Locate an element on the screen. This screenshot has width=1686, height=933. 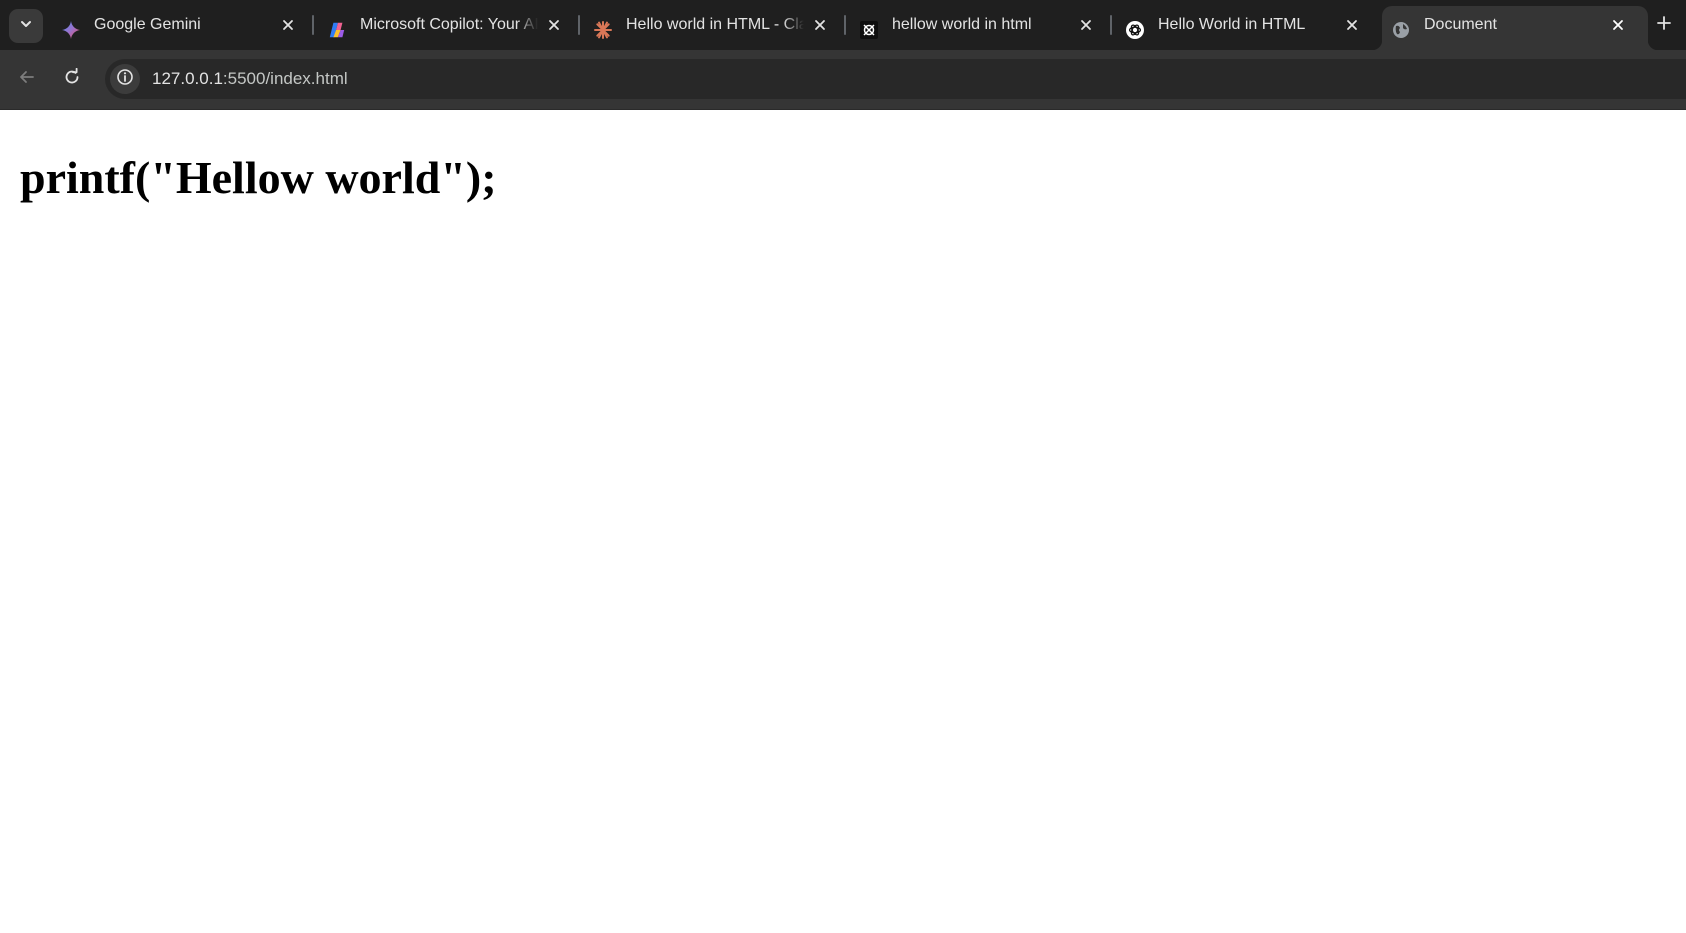
browser-toolbar: 127.0.0.1:5500/index.html is located at coordinates (843, 80).